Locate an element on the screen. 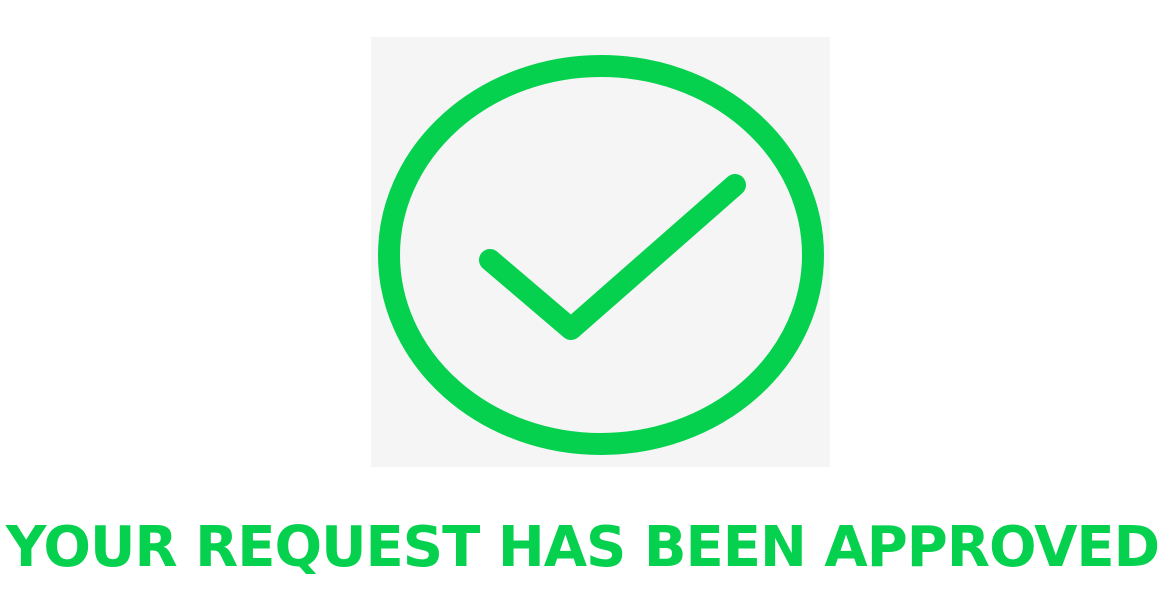 The image size is (1165, 600). approval-message: YOUR REQUEST HAS BEEN APPROVED is located at coordinates (582, 547).